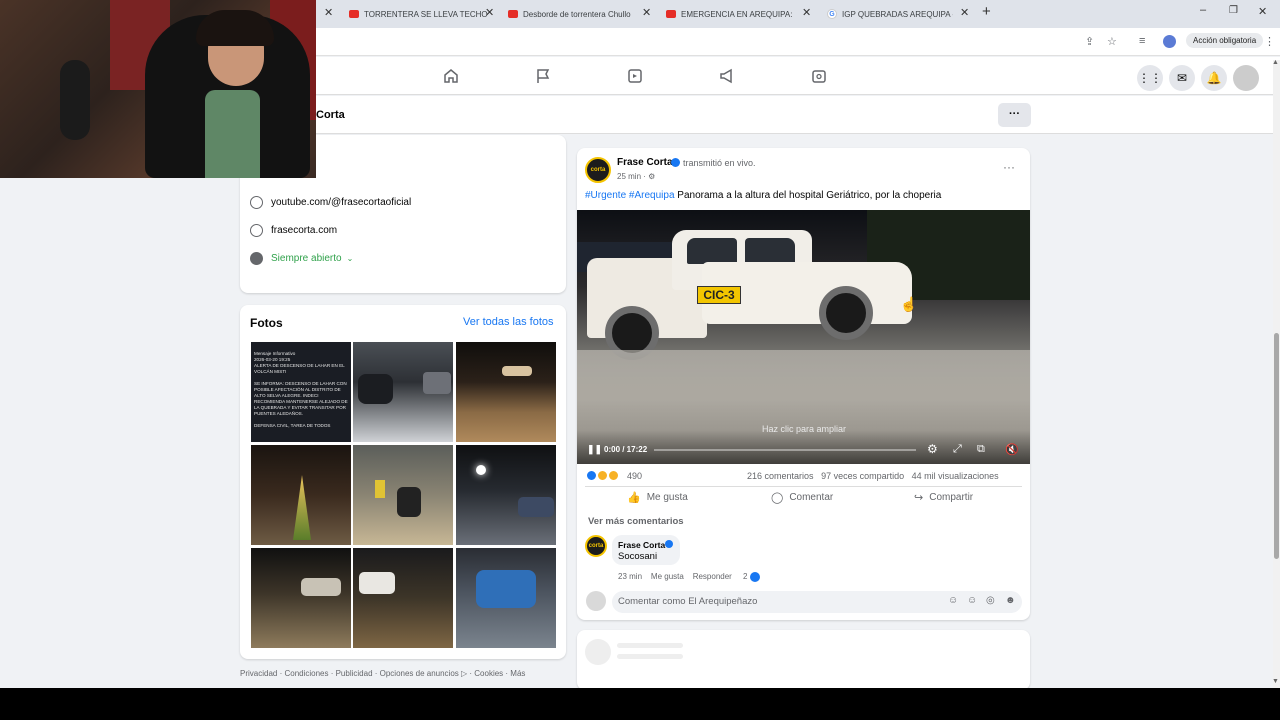  Describe the element at coordinates (577, 14) in the screenshot. I see `tab-title: Desborde de torrentera Chullo` at that location.